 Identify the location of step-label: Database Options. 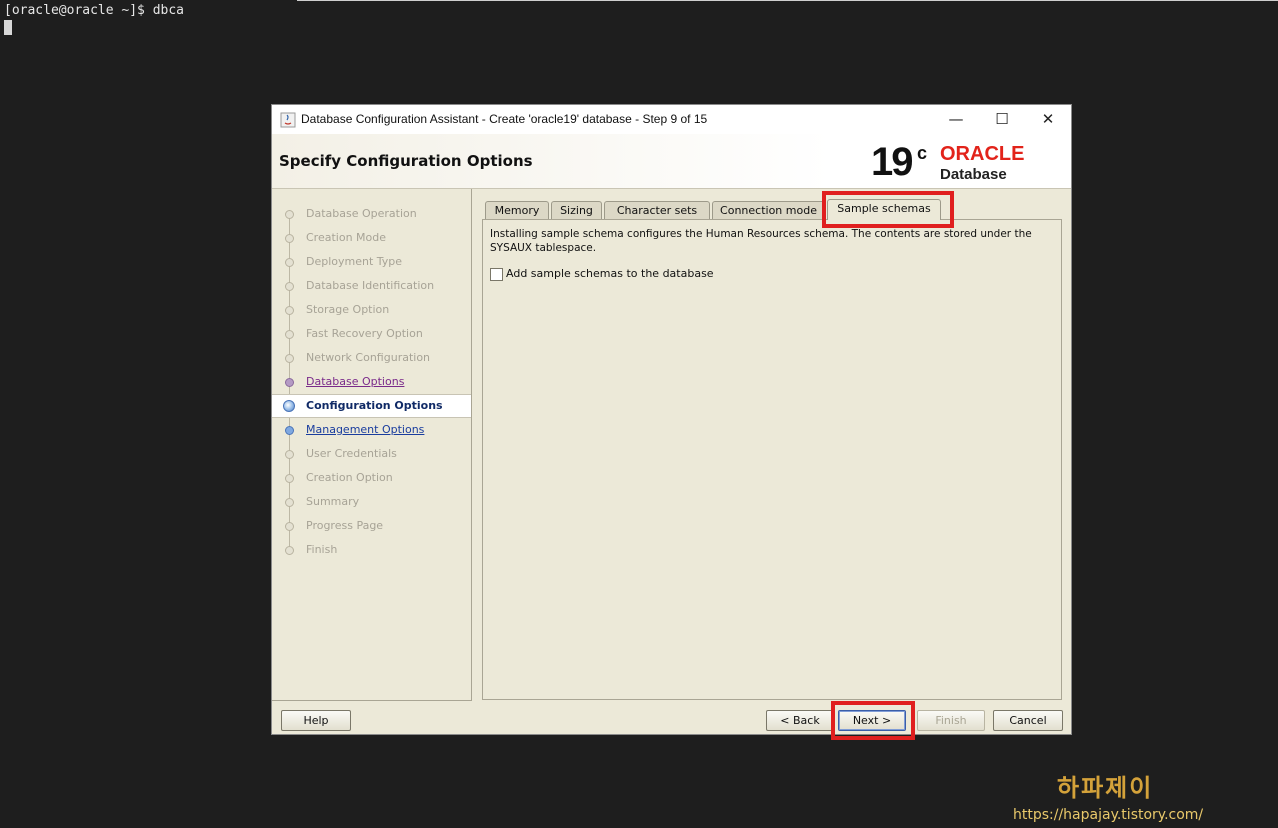
(355, 381).